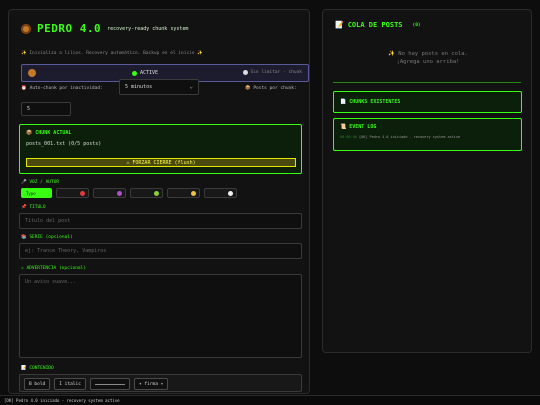 The width and height of the screenshot is (540, 405). What do you see at coordinates (69, 28) in the screenshot?
I see `app-title: PEDRO 4.0` at bounding box center [69, 28].